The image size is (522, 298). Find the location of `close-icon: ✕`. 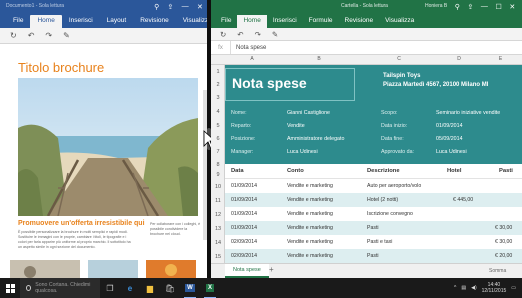

close-icon: ✕ is located at coordinates (200, 7).